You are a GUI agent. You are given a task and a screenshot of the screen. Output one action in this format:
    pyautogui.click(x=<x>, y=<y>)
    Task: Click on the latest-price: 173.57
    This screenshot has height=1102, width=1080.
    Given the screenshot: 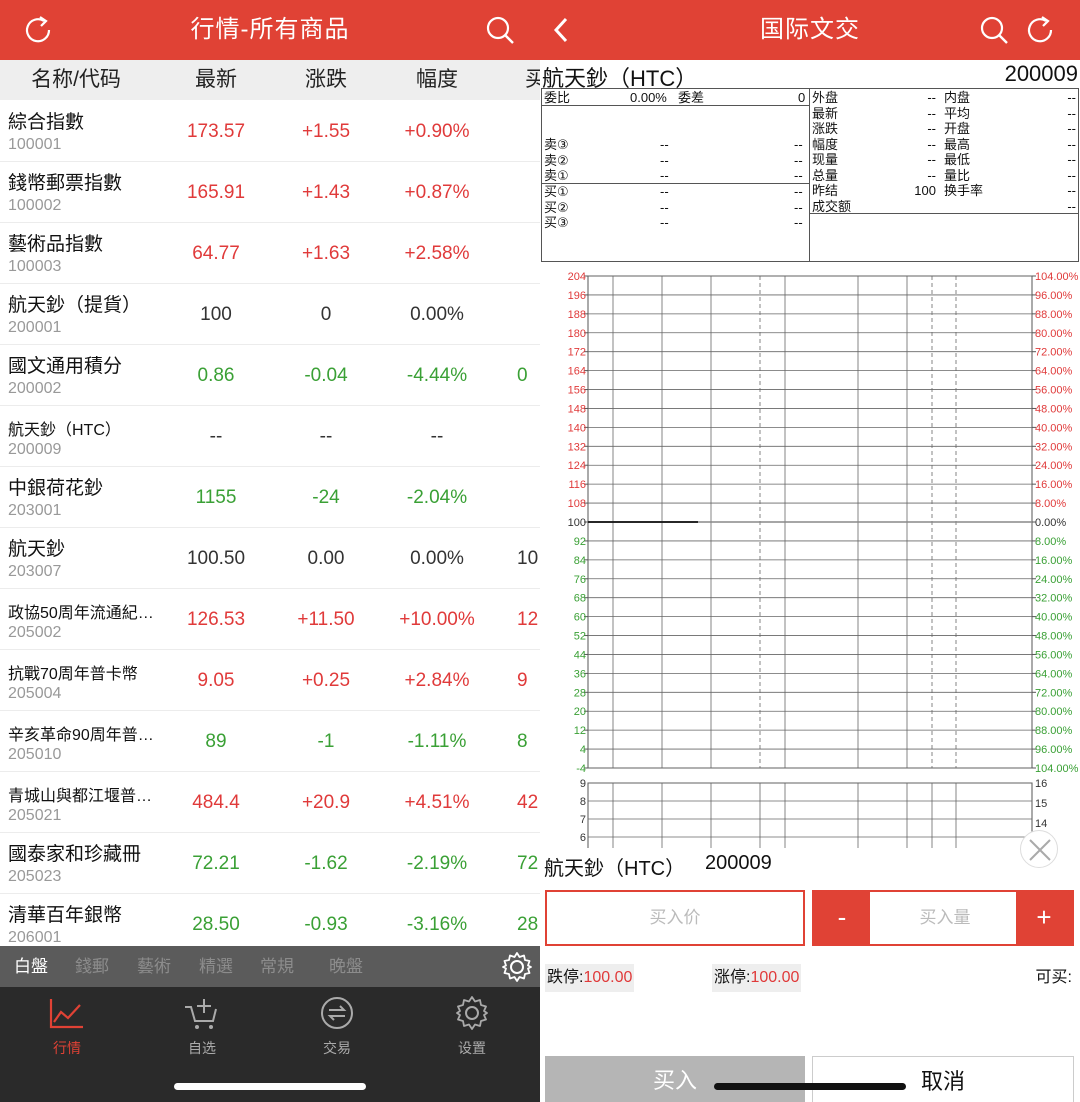 What is the action you would take?
    pyautogui.click(x=216, y=131)
    